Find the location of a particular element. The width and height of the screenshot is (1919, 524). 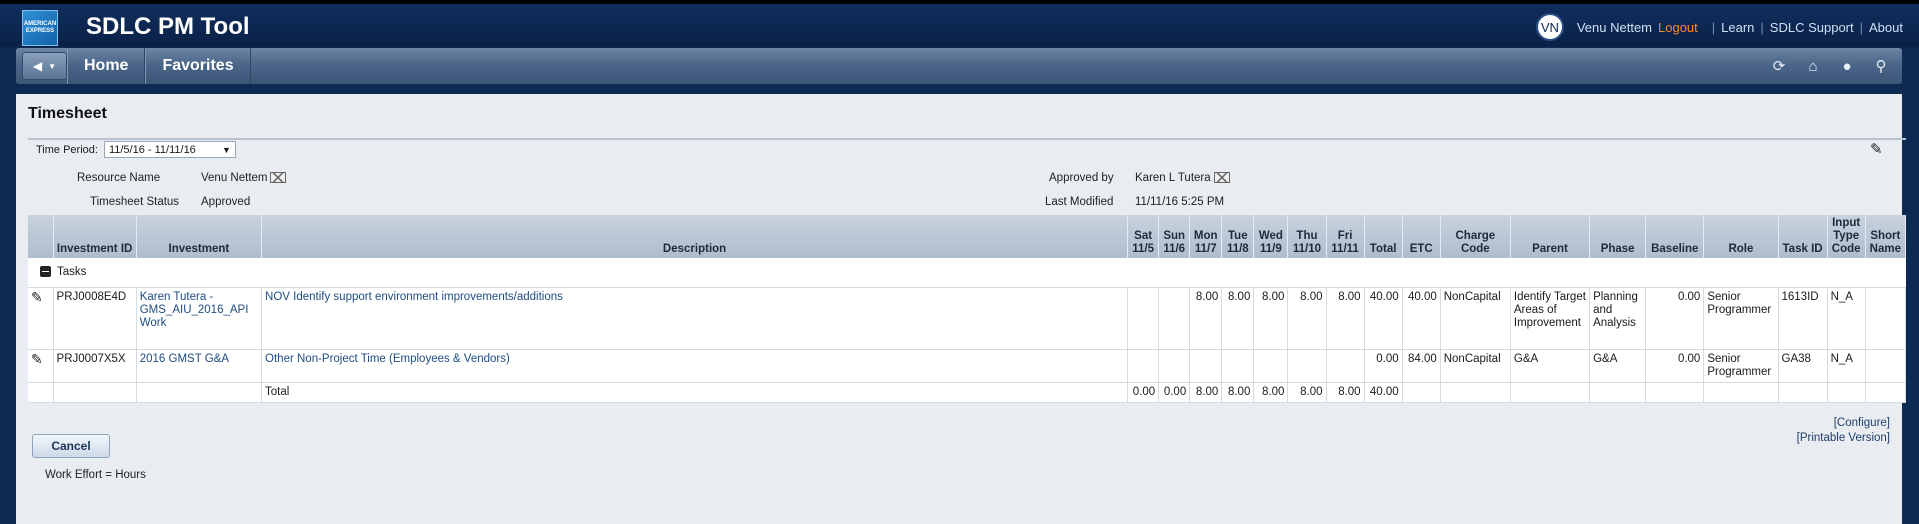

col-task-id: Task ID is located at coordinates (1803, 236).